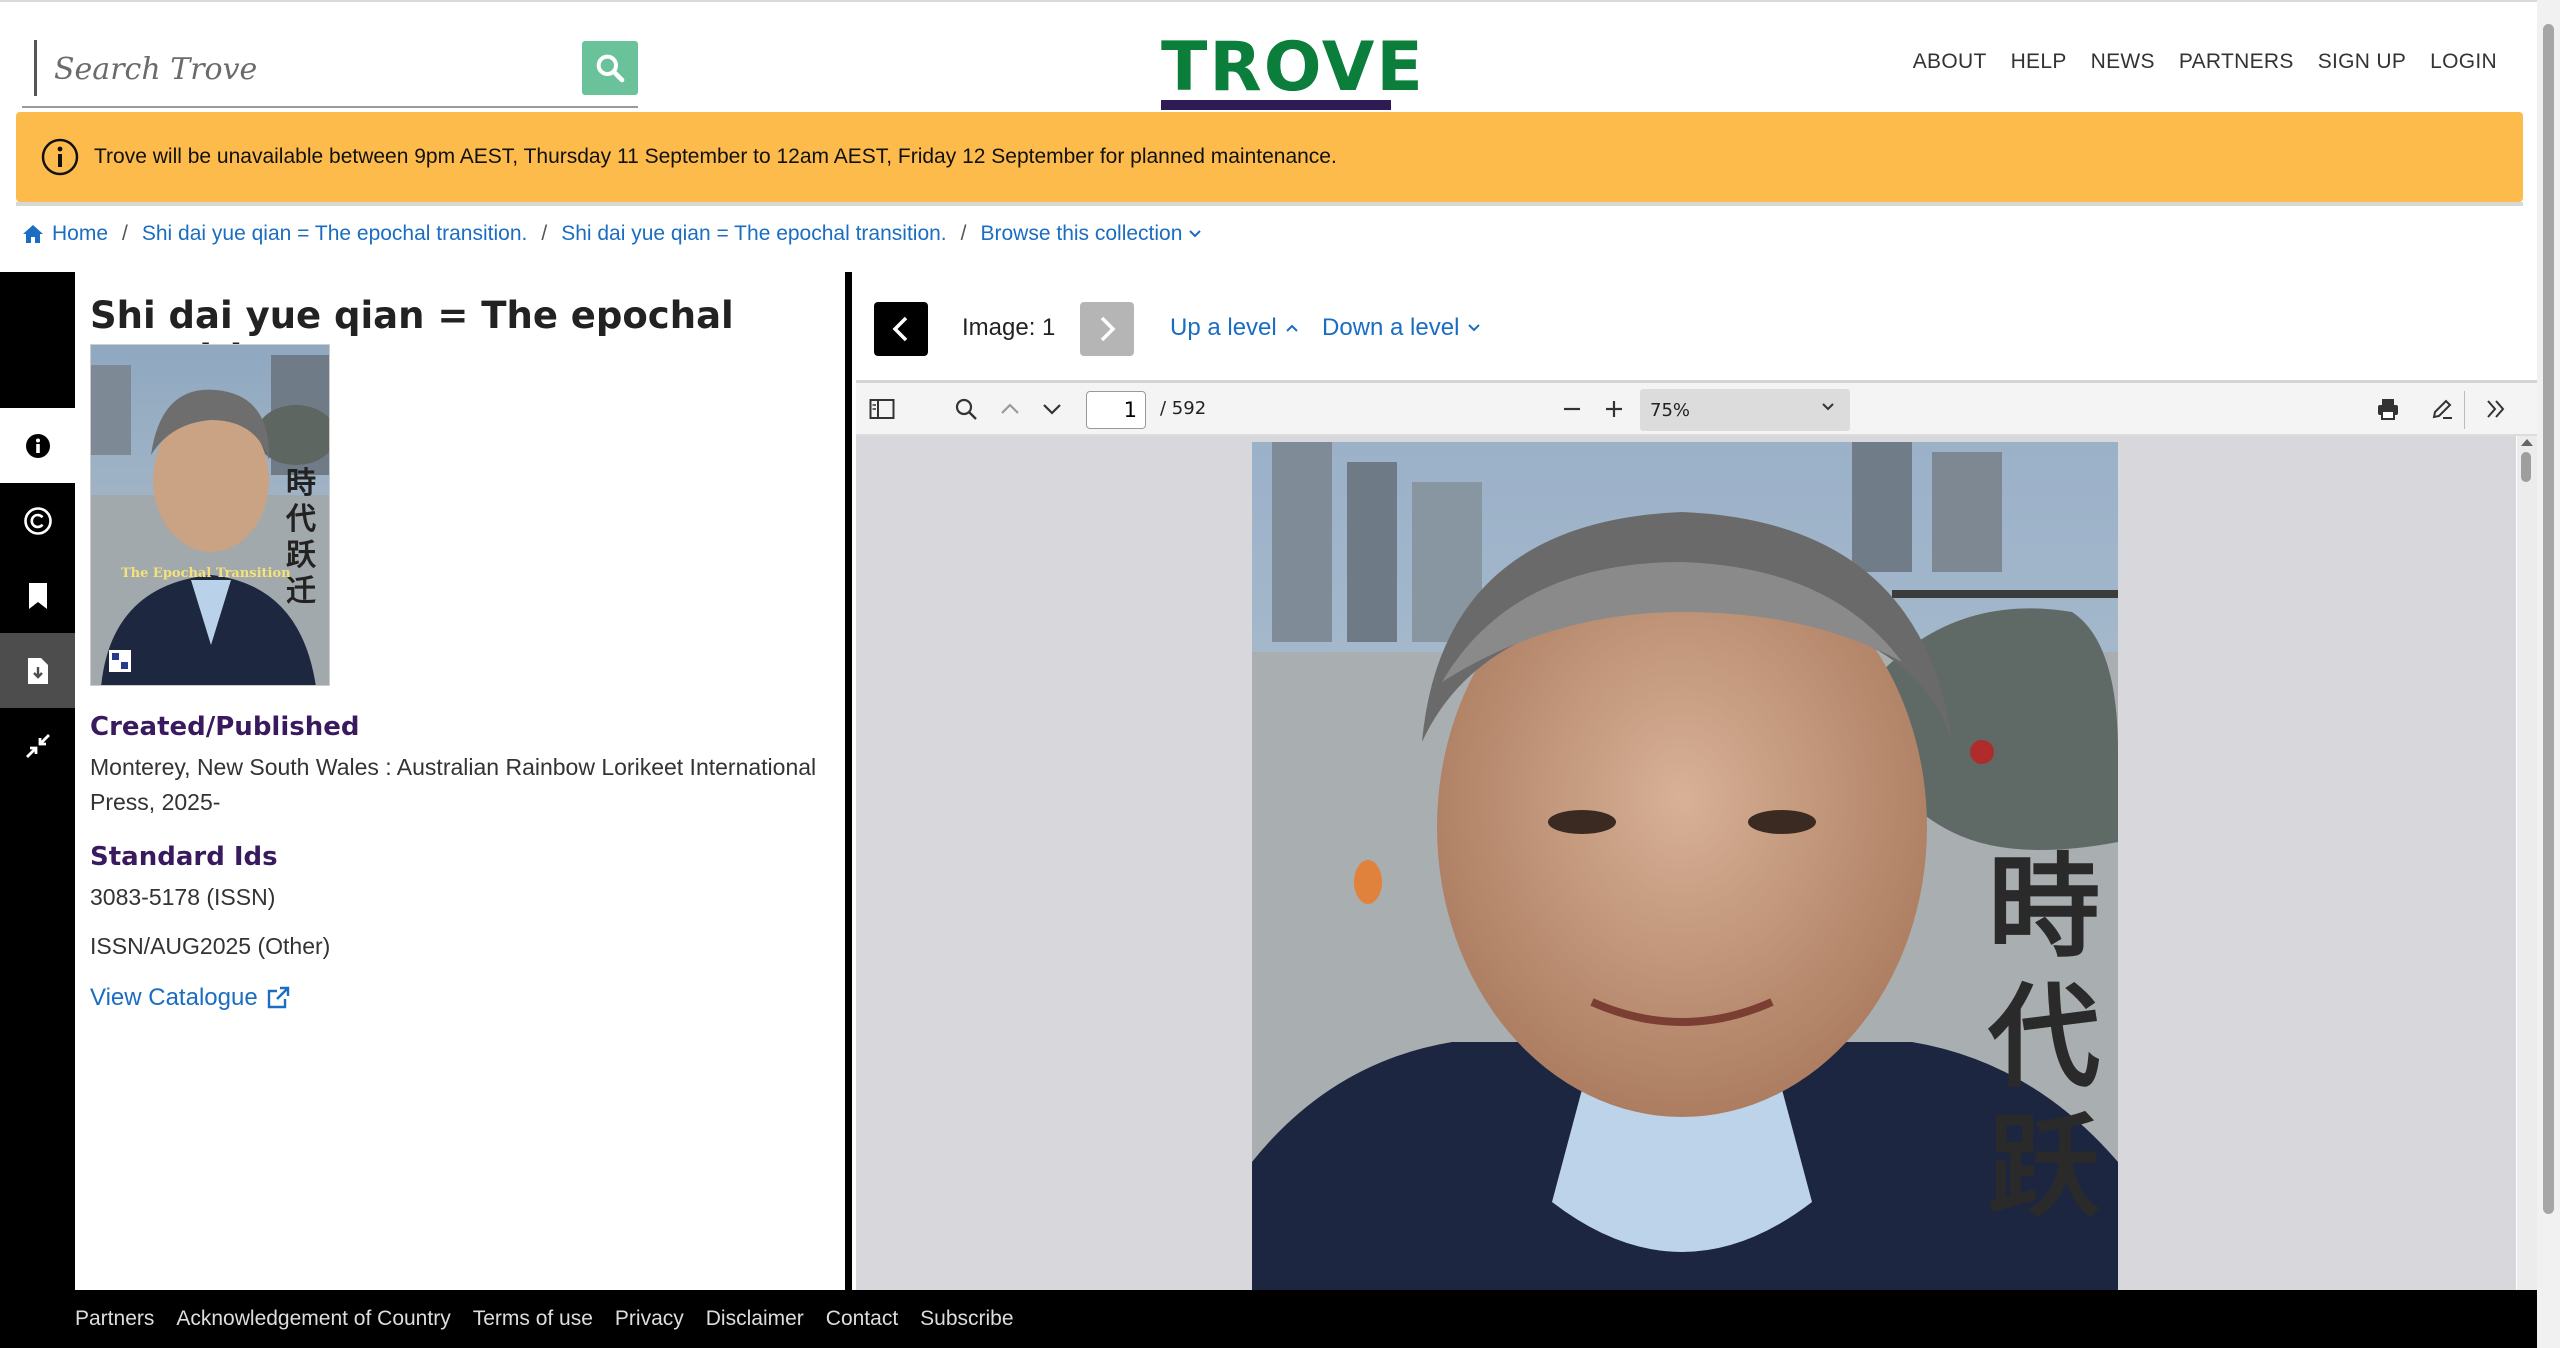 The image size is (2560, 1348). I want to click on footer-contact-link: Contact, so click(862, 1319).